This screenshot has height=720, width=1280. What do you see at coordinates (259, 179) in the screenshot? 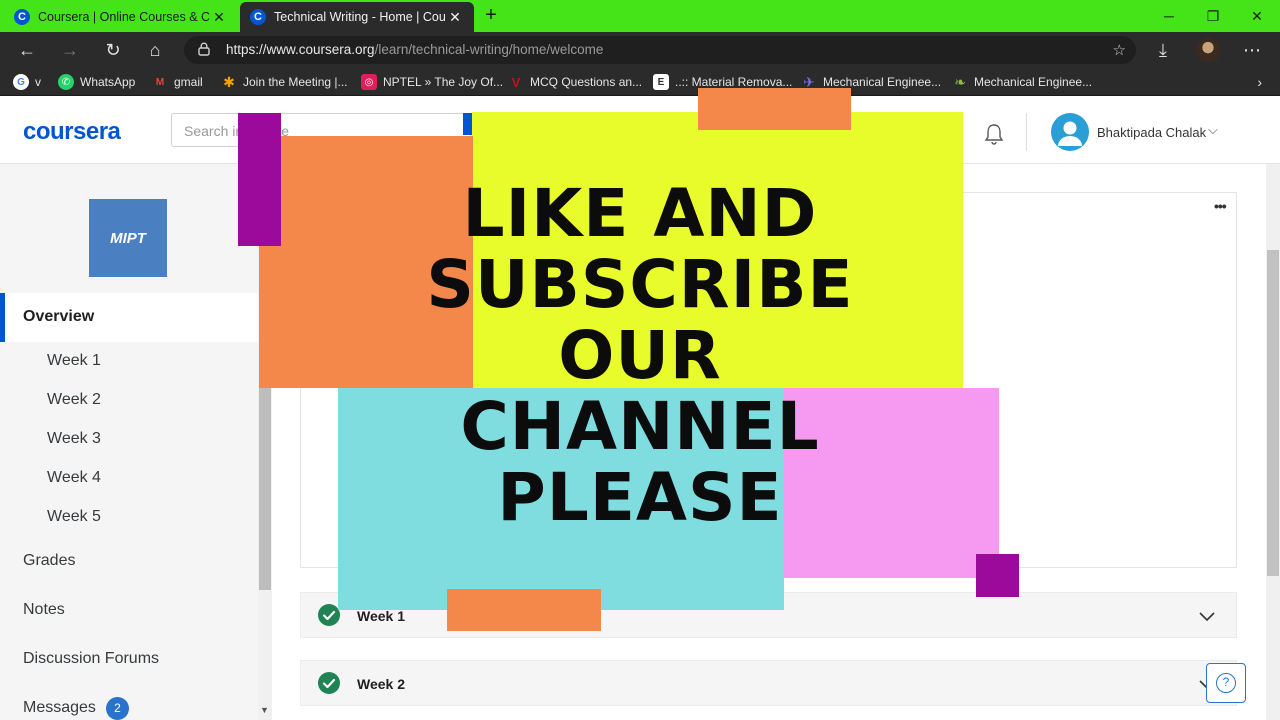
I see `overlay-purple-bar` at bounding box center [259, 179].